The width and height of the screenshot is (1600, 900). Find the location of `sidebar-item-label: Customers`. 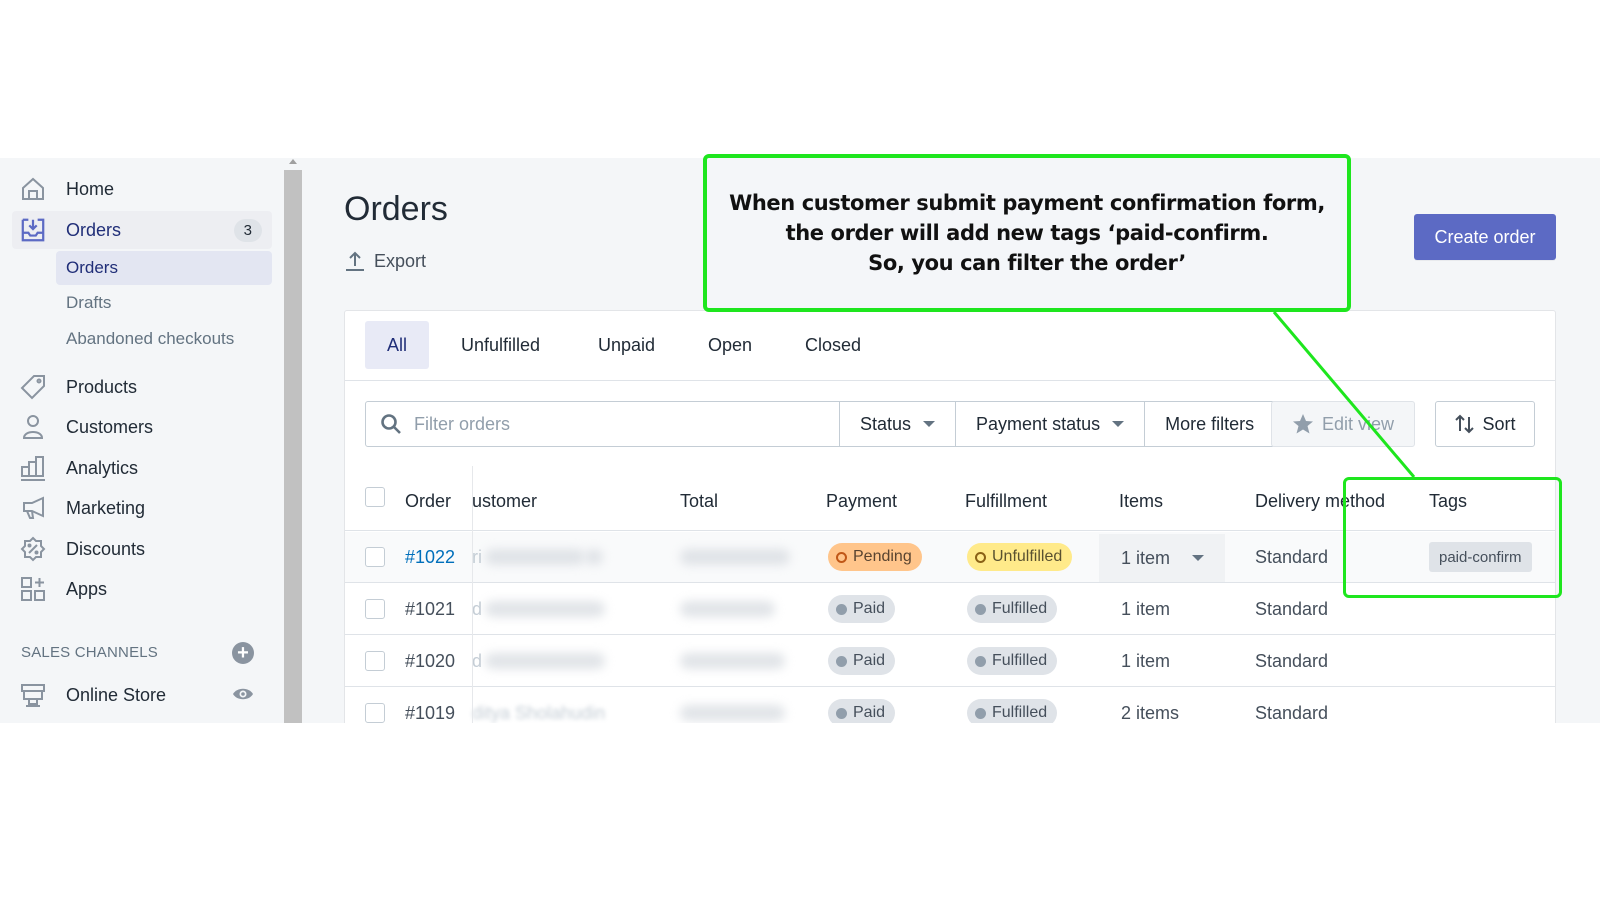

sidebar-item-label: Customers is located at coordinates (110, 426).